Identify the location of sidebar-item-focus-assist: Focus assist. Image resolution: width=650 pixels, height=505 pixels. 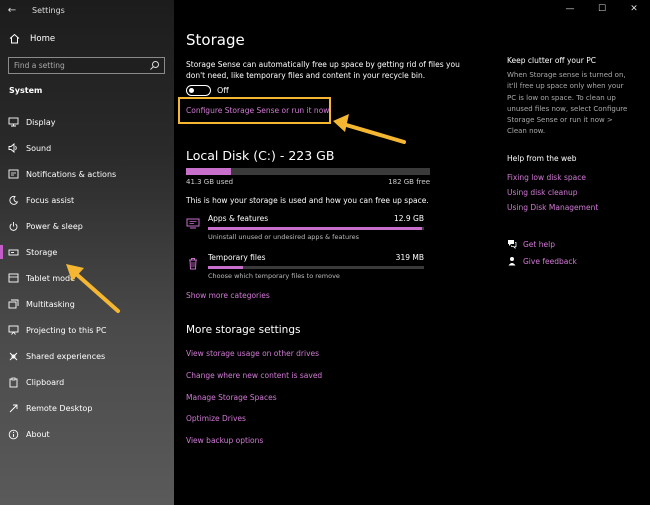
(87, 200).